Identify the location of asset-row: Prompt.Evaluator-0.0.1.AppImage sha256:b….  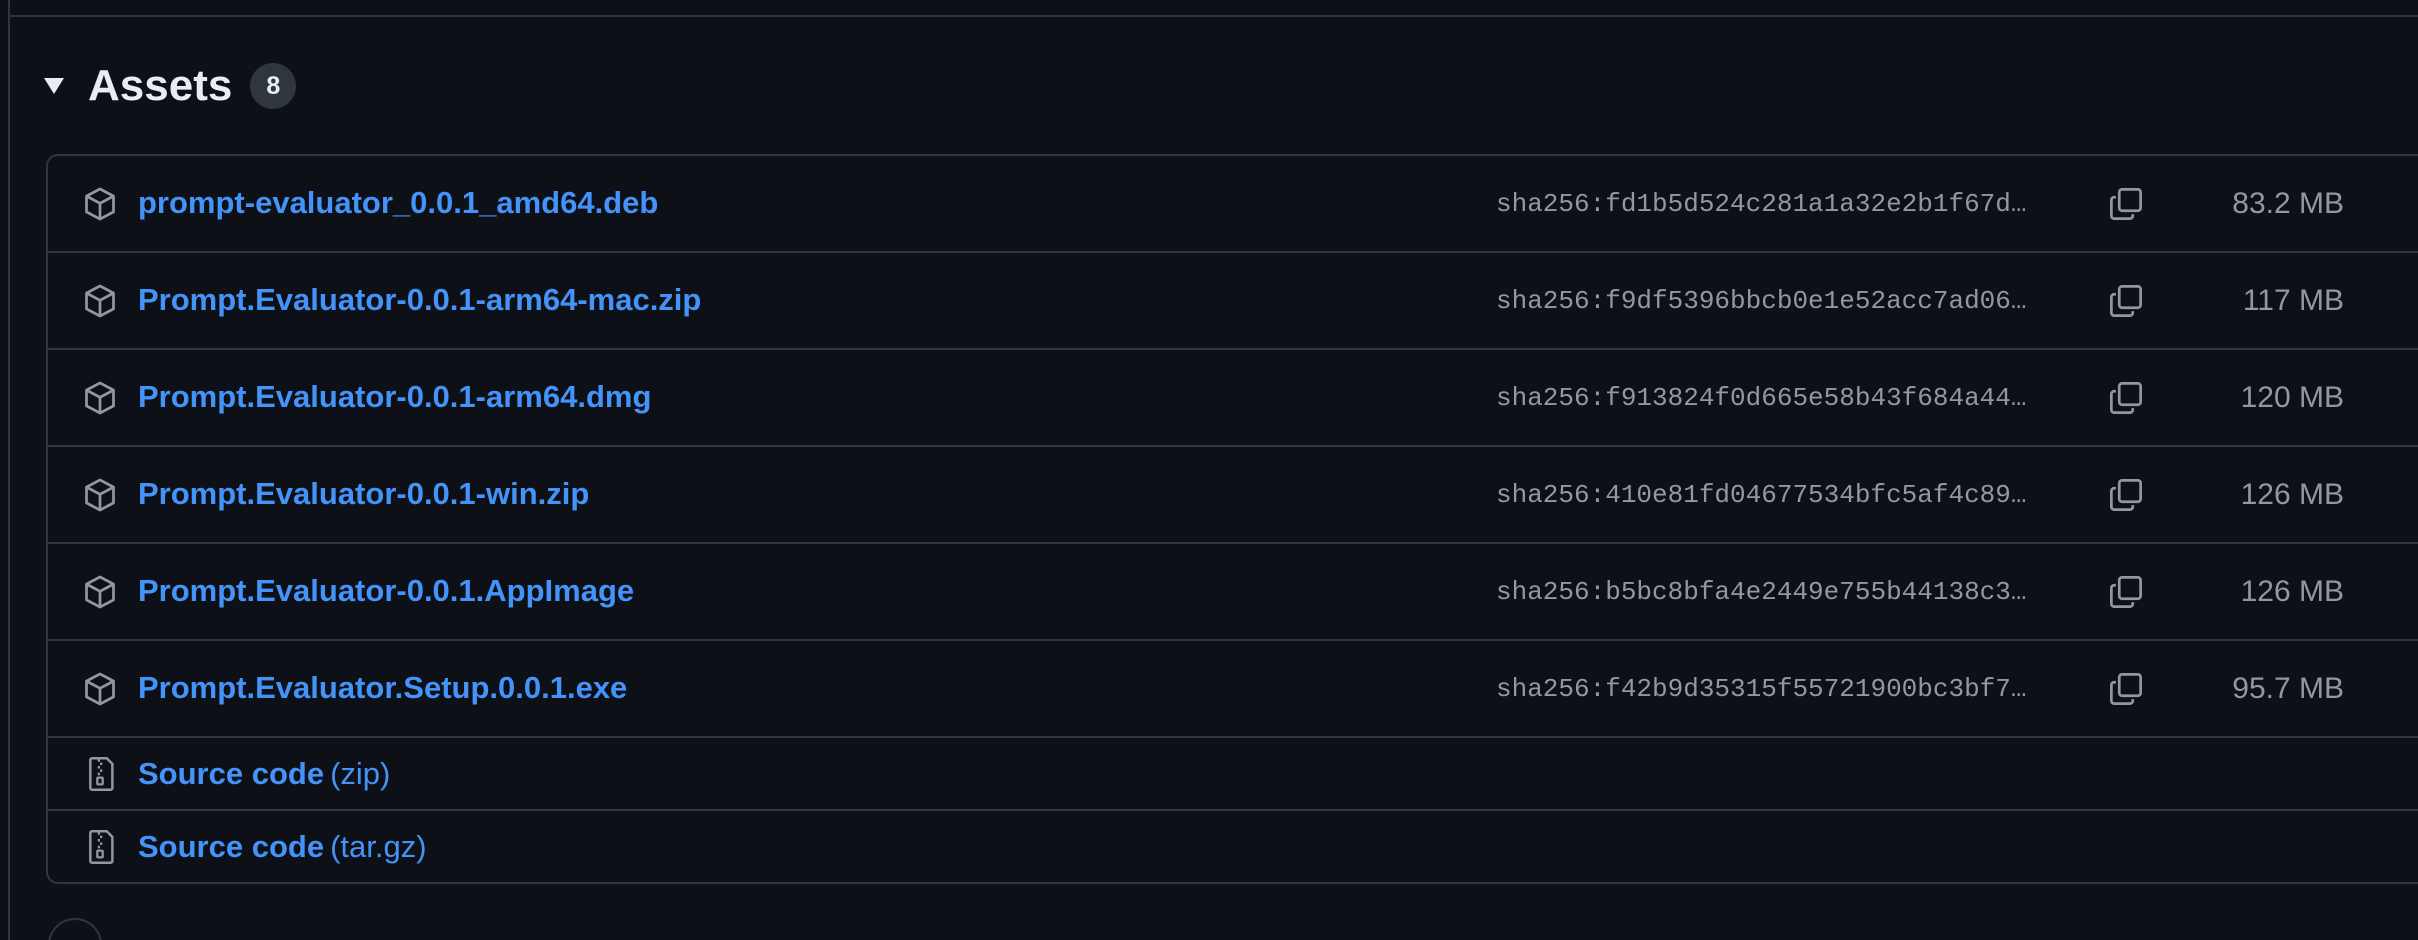
(1233, 592).